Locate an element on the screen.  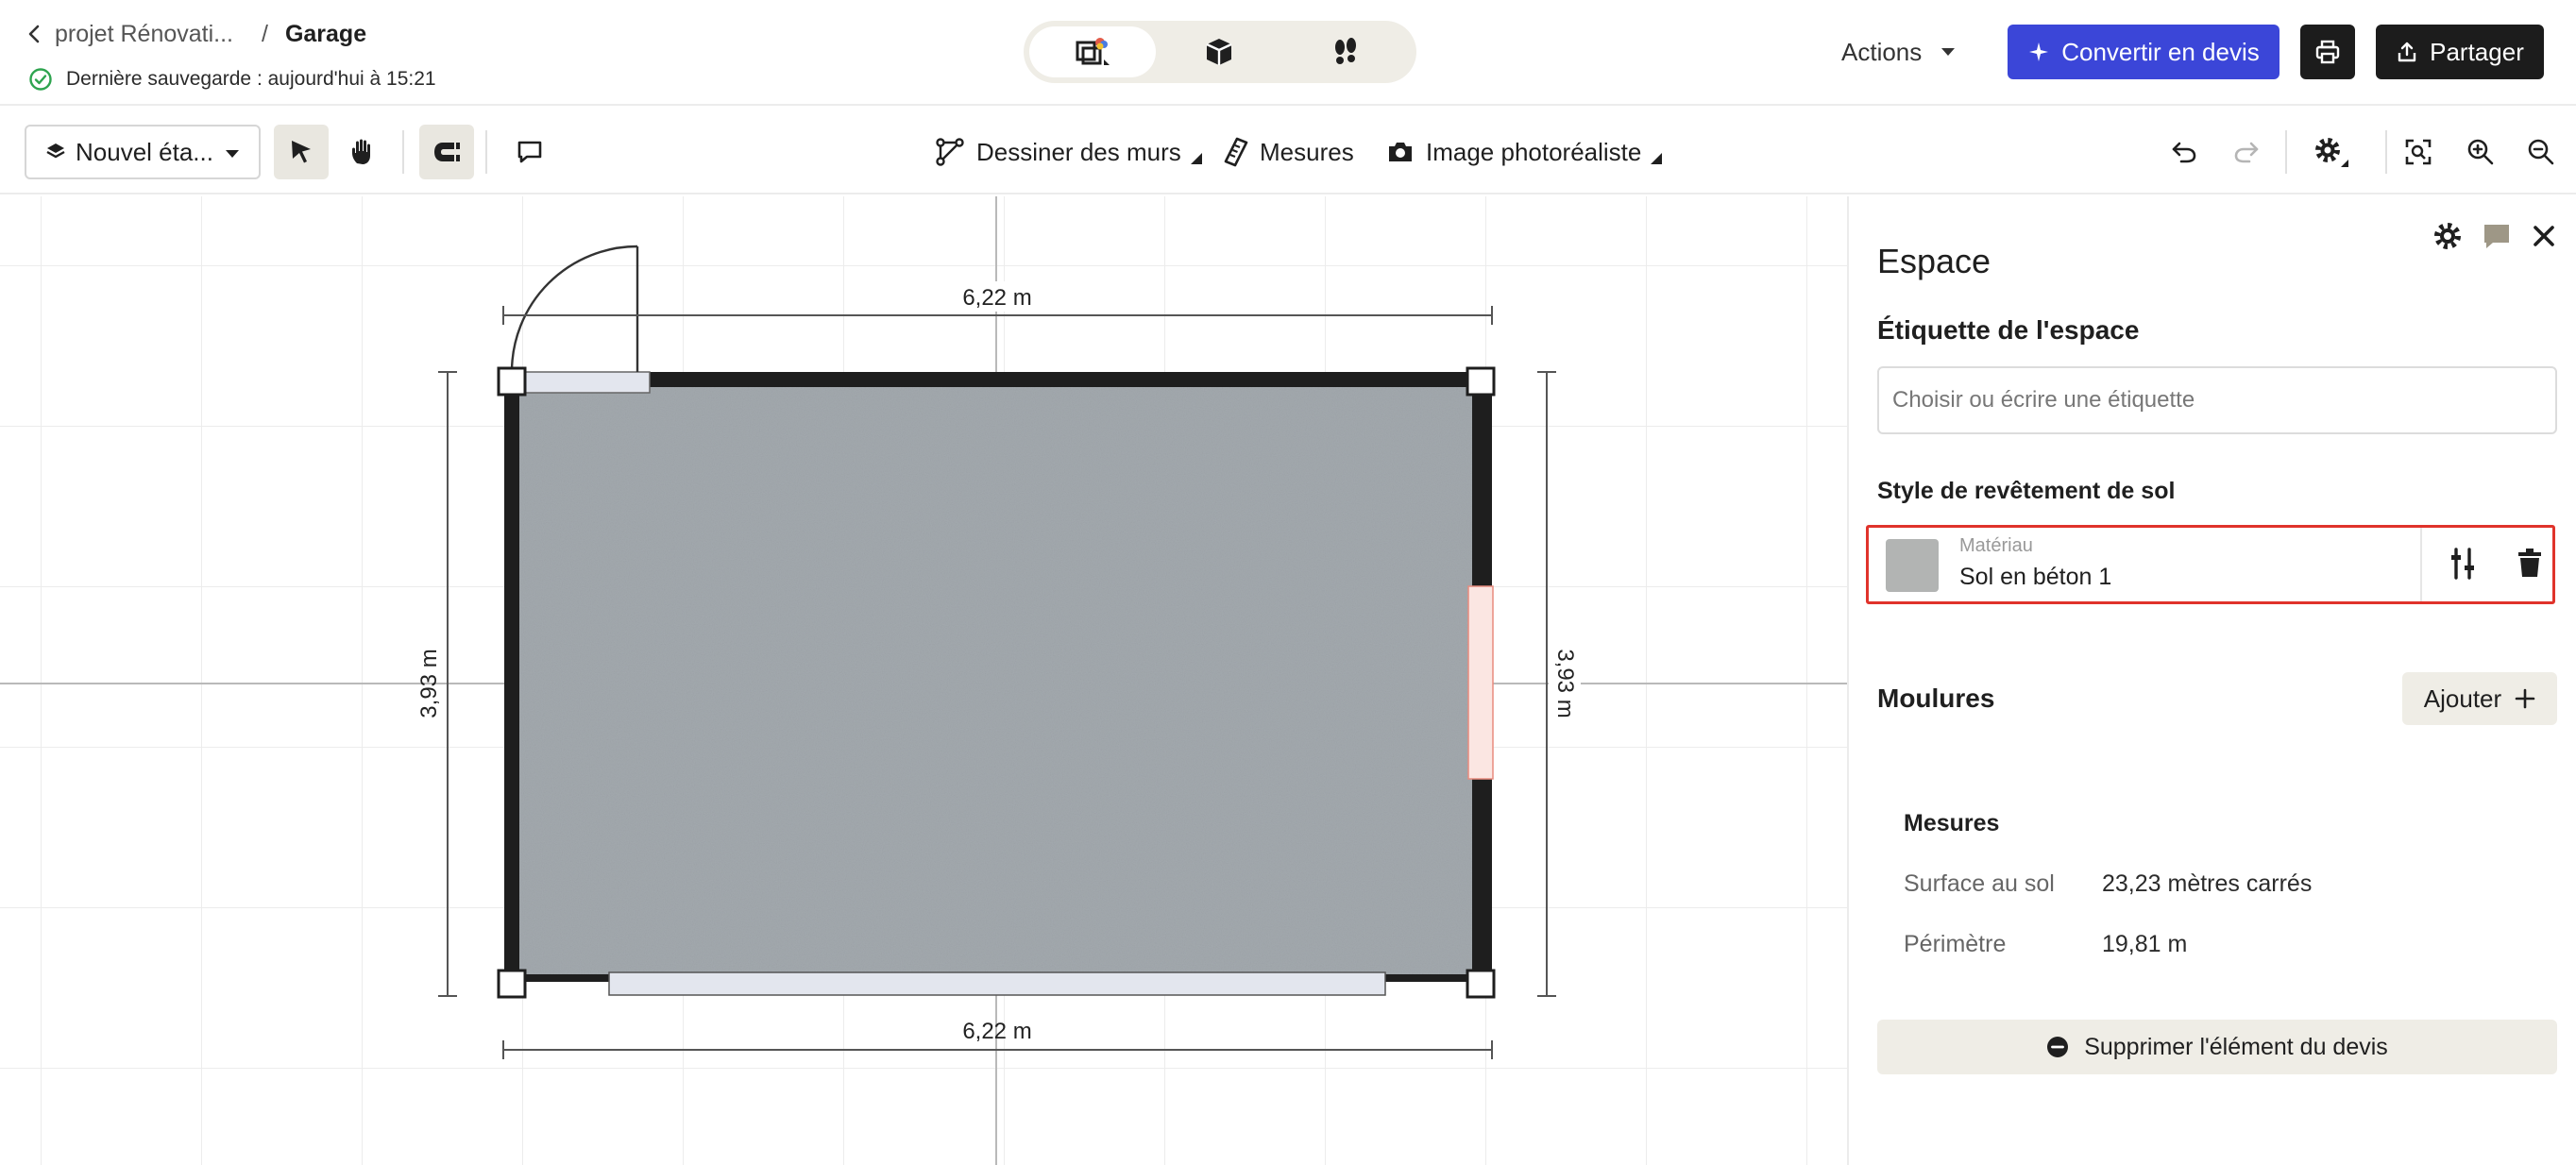
share-label: Partager is located at coordinates (2477, 51).